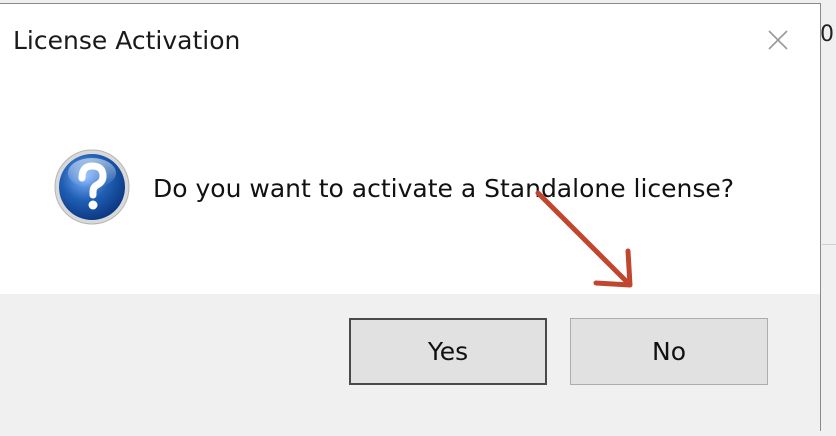 The width and height of the screenshot is (836, 436). Describe the element at coordinates (448, 351) in the screenshot. I see `yes-button: Yes` at that location.